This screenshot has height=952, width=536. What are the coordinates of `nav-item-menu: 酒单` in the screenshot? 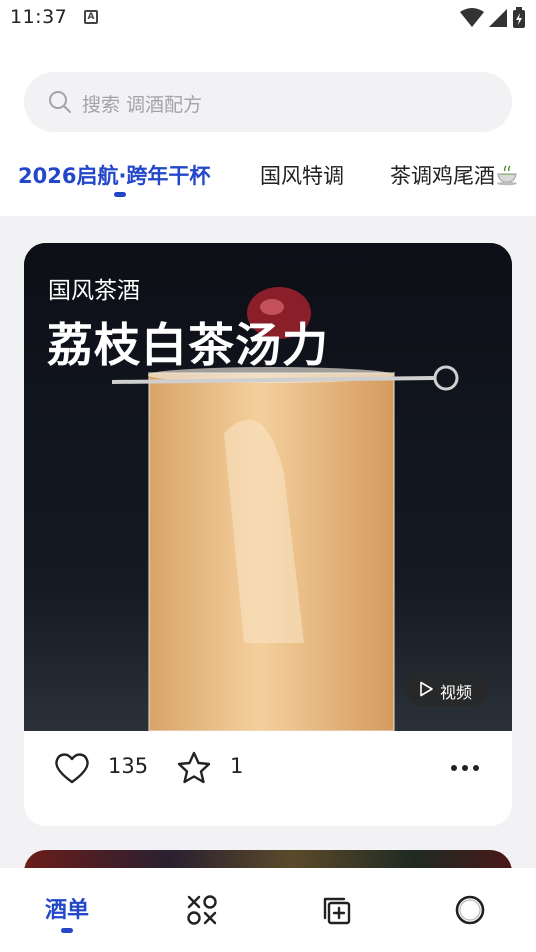 It's located at (67, 910).